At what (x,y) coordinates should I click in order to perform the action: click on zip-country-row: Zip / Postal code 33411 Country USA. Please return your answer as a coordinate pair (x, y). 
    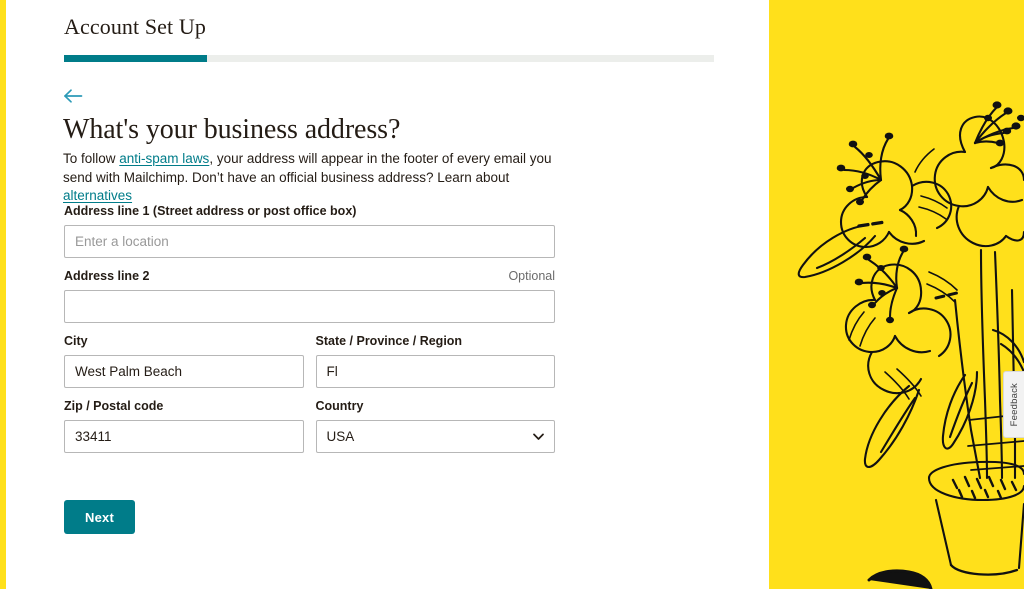
    Looking at the image, I should click on (309, 425).